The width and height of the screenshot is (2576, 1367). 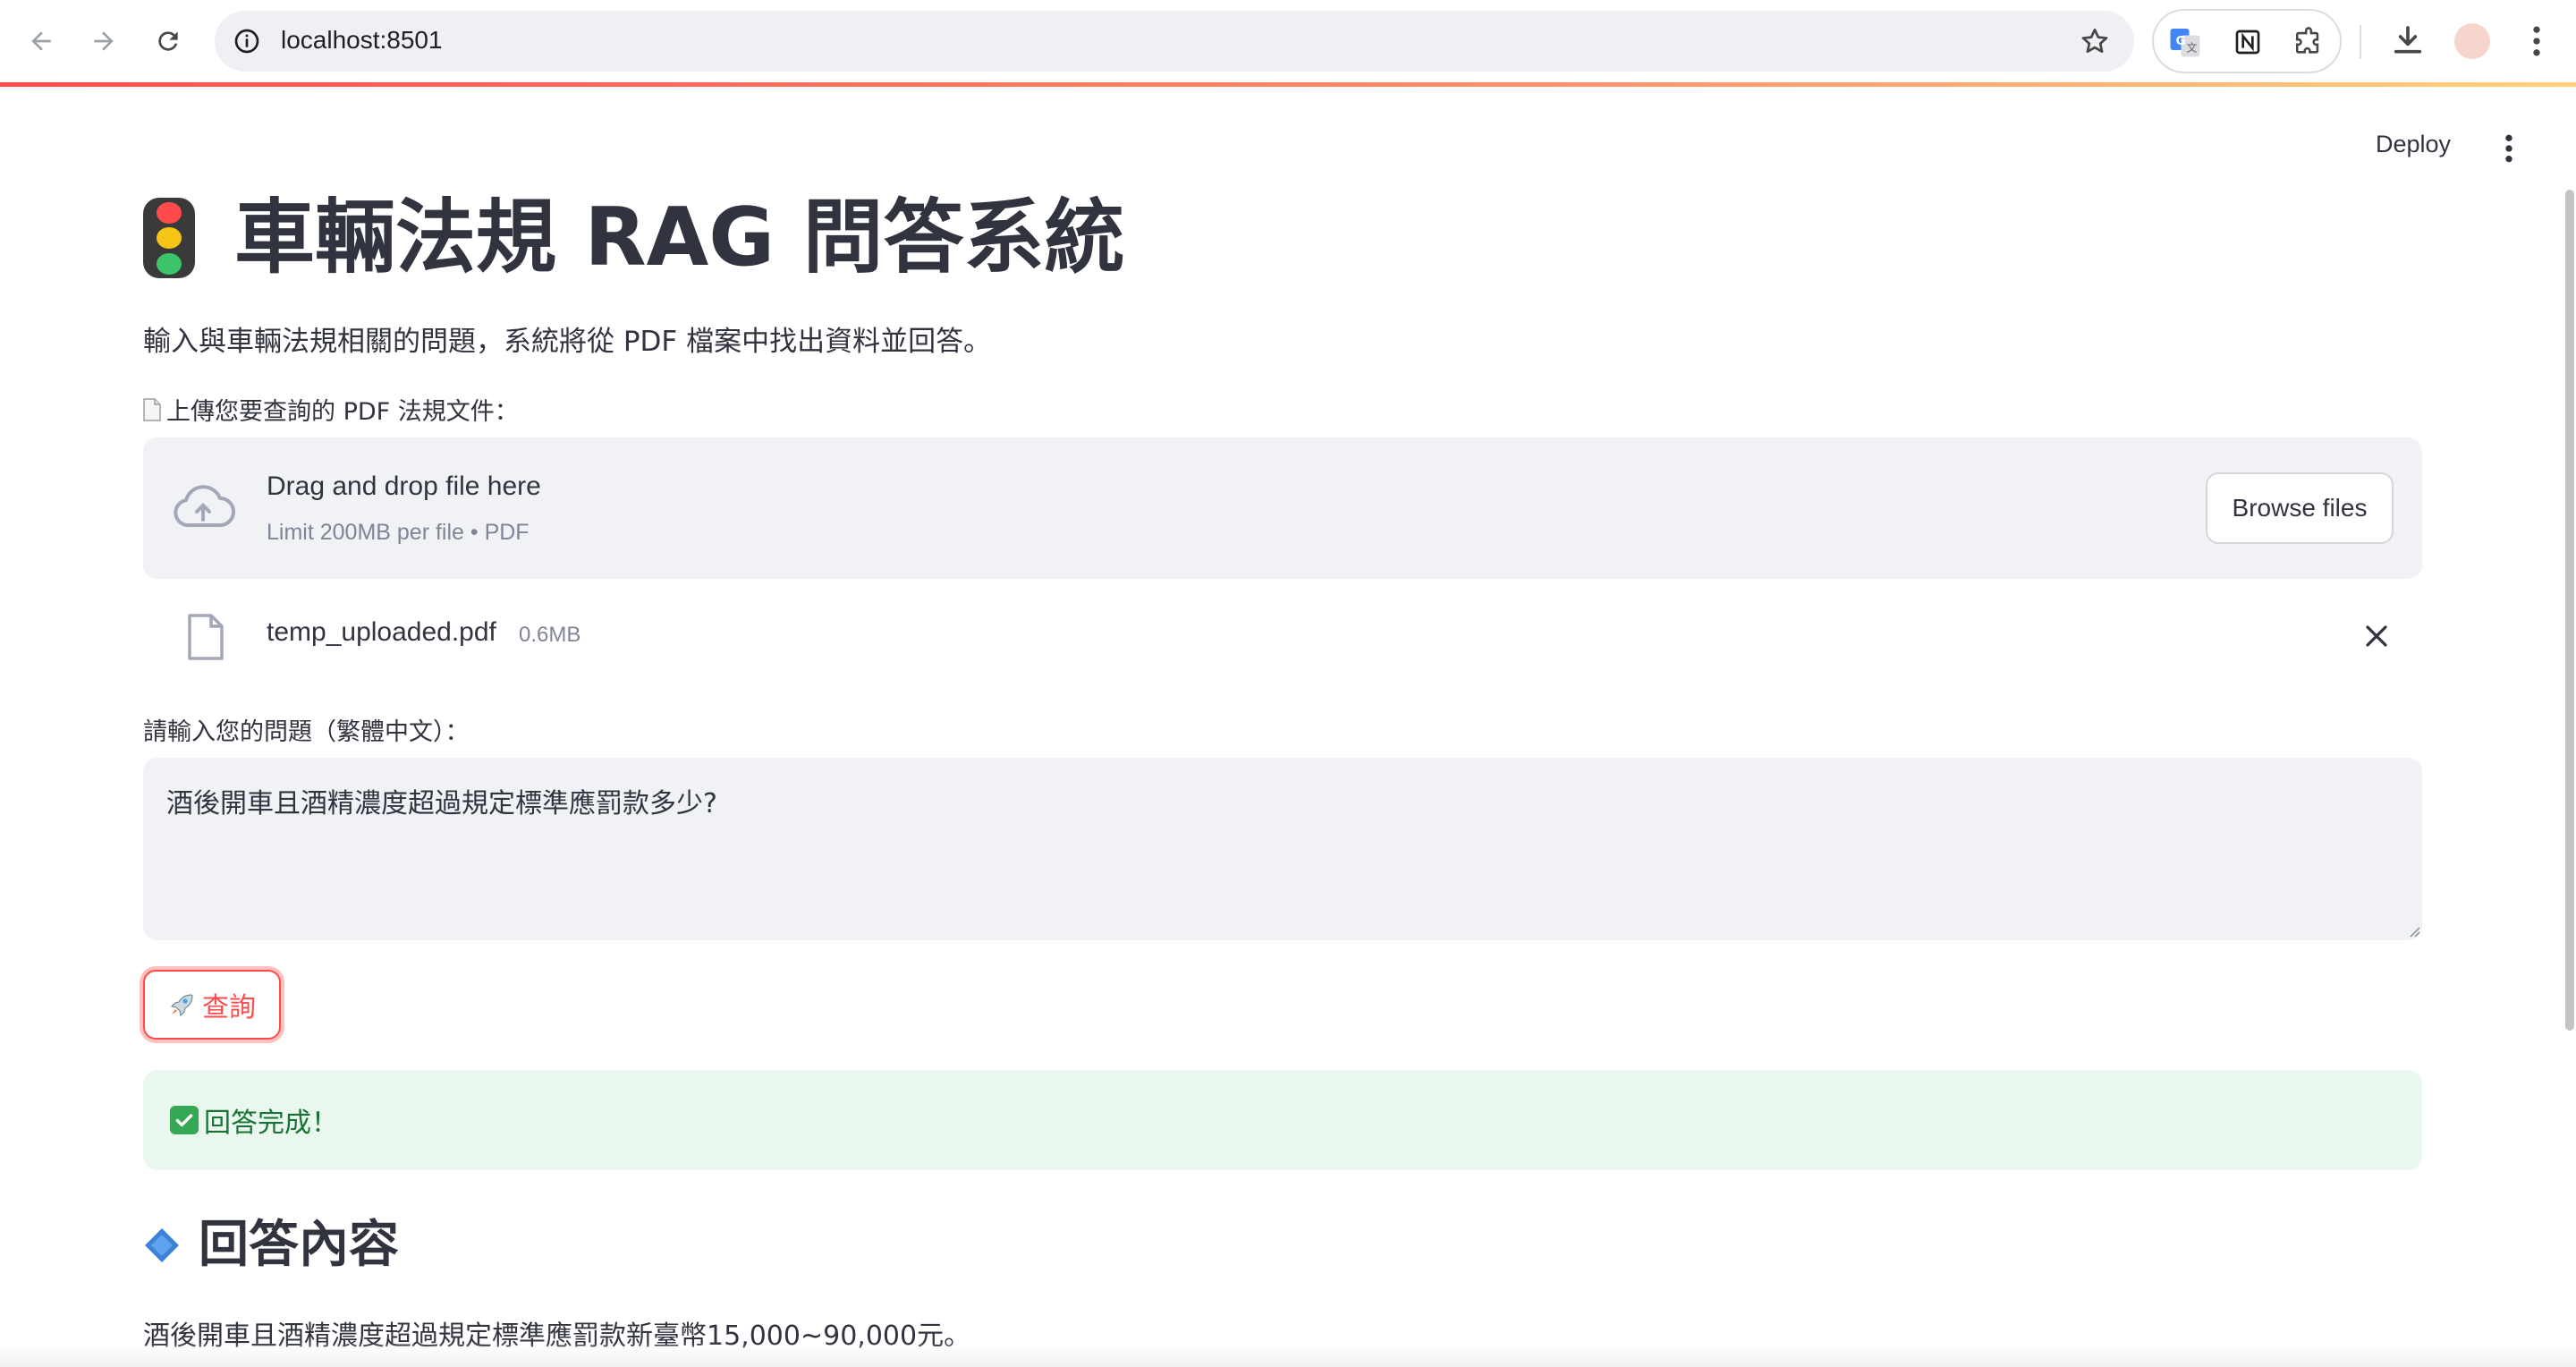 I want to click on traffic-light-icon, so click(x=169, y=238).